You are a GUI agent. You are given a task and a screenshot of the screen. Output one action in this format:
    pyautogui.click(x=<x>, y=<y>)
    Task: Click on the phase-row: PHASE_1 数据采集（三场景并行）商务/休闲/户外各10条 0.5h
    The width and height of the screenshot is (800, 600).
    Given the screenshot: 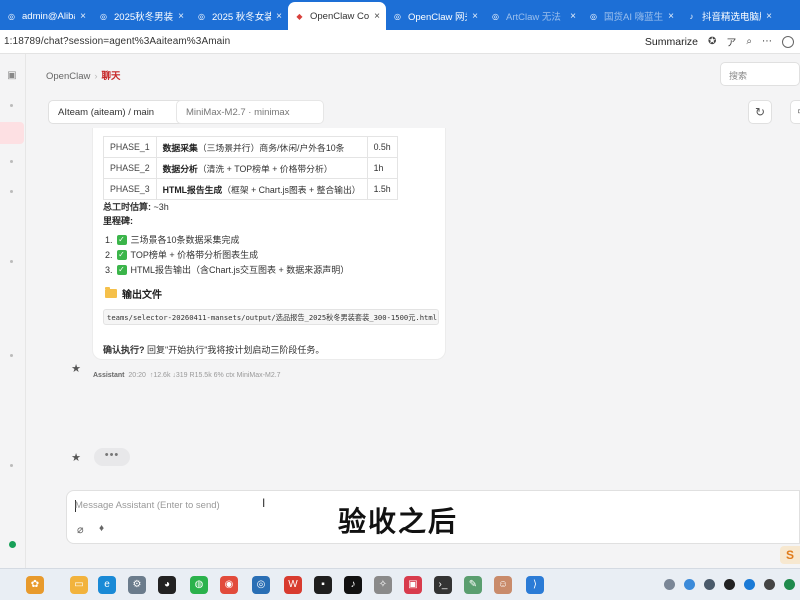 What is the action you would take?
    pyautogui.click(x=250, y=147)
    